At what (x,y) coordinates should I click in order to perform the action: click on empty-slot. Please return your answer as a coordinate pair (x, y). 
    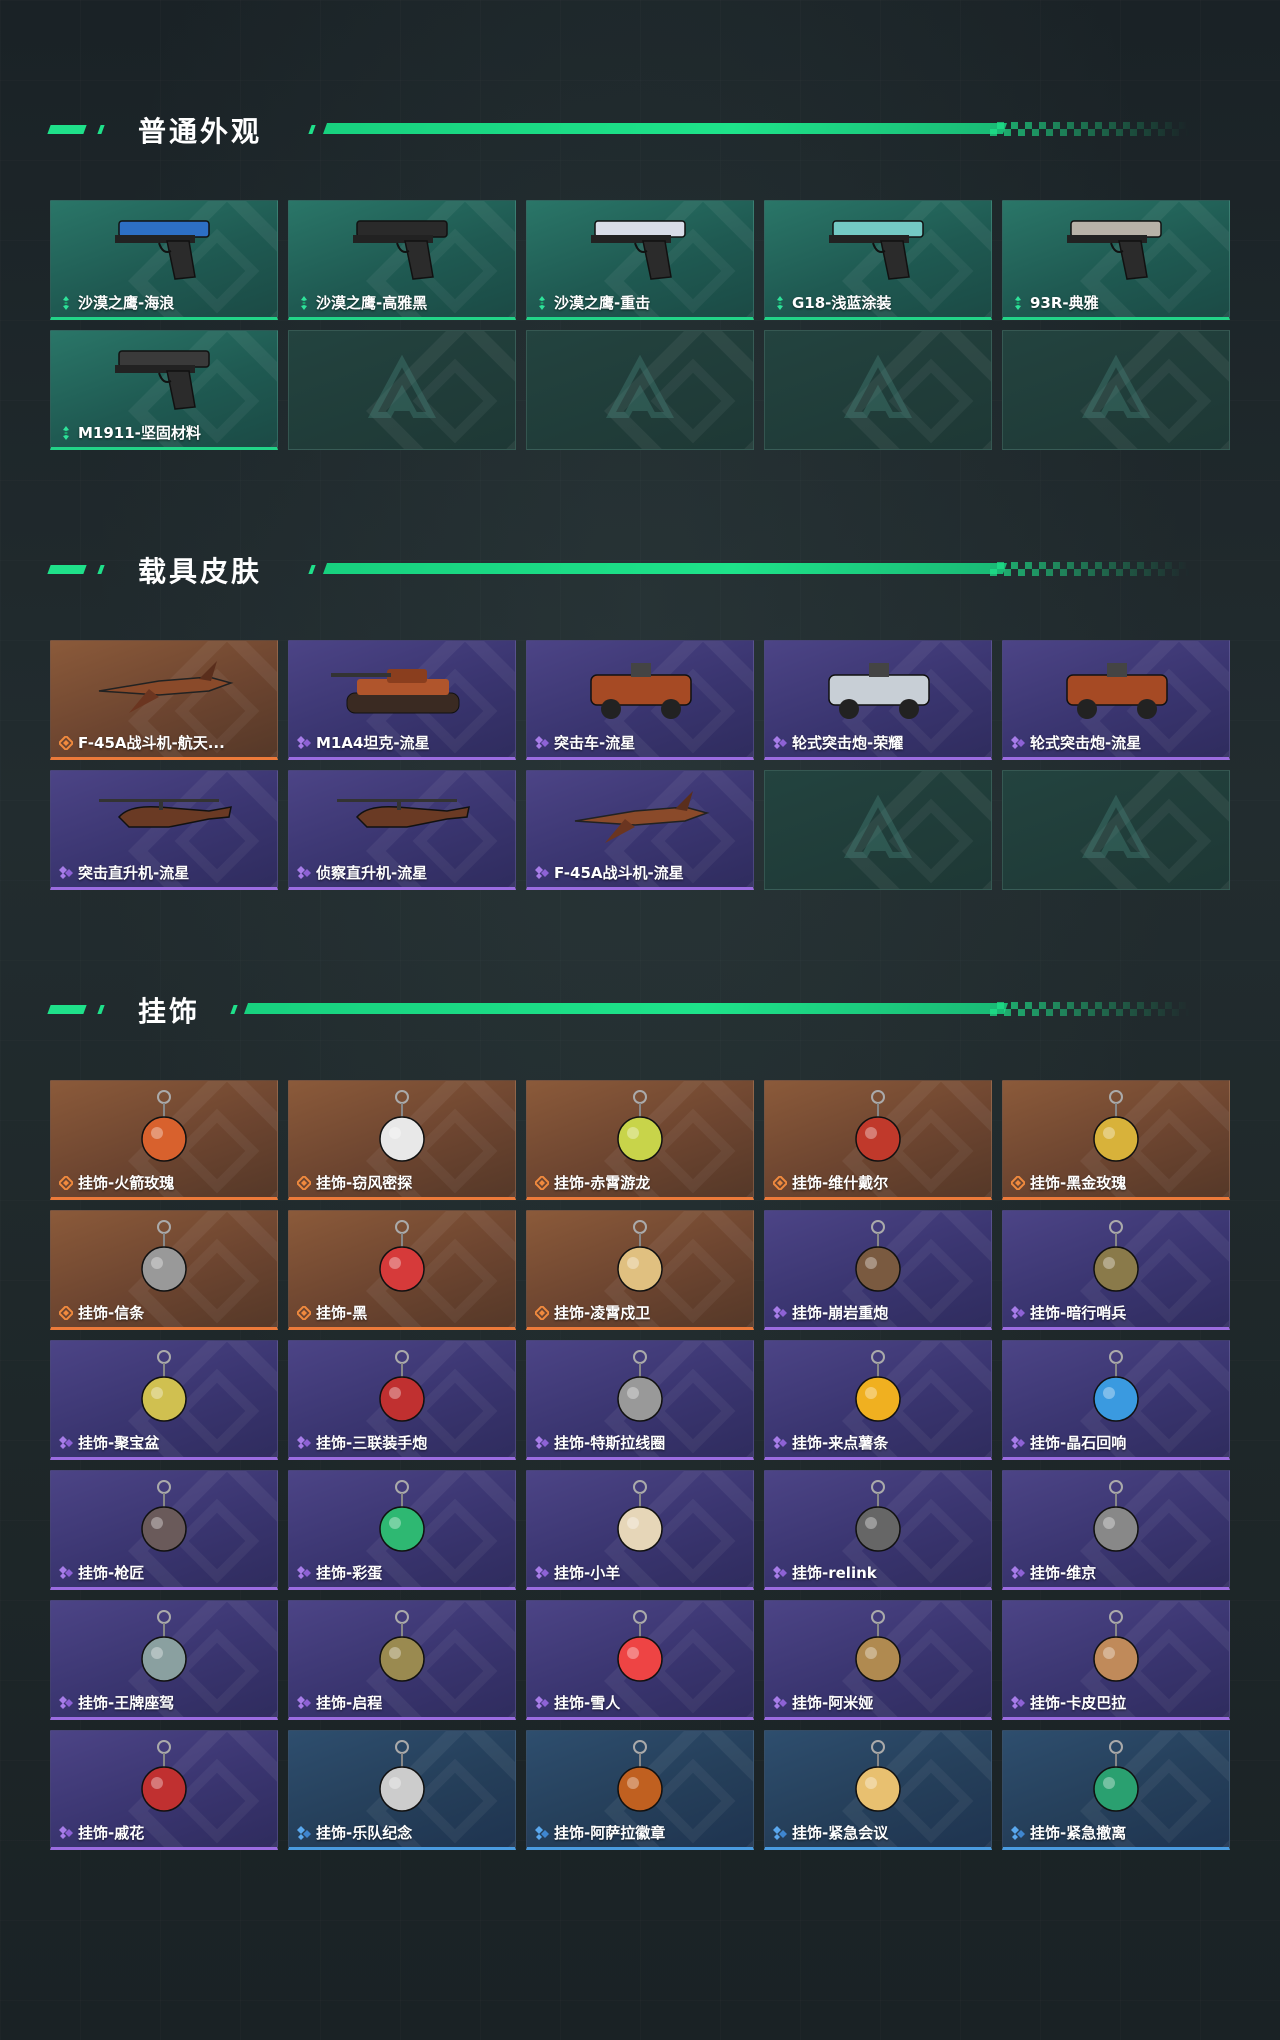
    Looking at the image, I should click on (878, 830).